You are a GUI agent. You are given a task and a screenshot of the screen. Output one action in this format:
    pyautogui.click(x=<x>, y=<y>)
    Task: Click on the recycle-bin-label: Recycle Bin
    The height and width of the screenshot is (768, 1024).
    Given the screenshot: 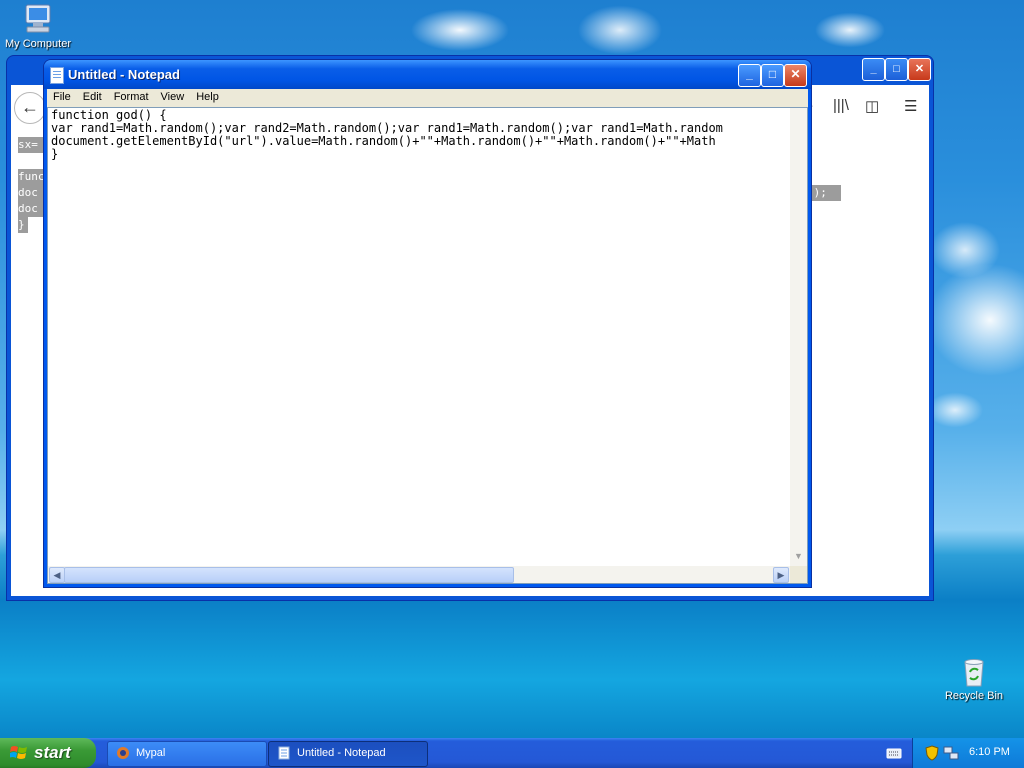 What is the action you would take?
    pyautogui.click(x=974, y=696)
    